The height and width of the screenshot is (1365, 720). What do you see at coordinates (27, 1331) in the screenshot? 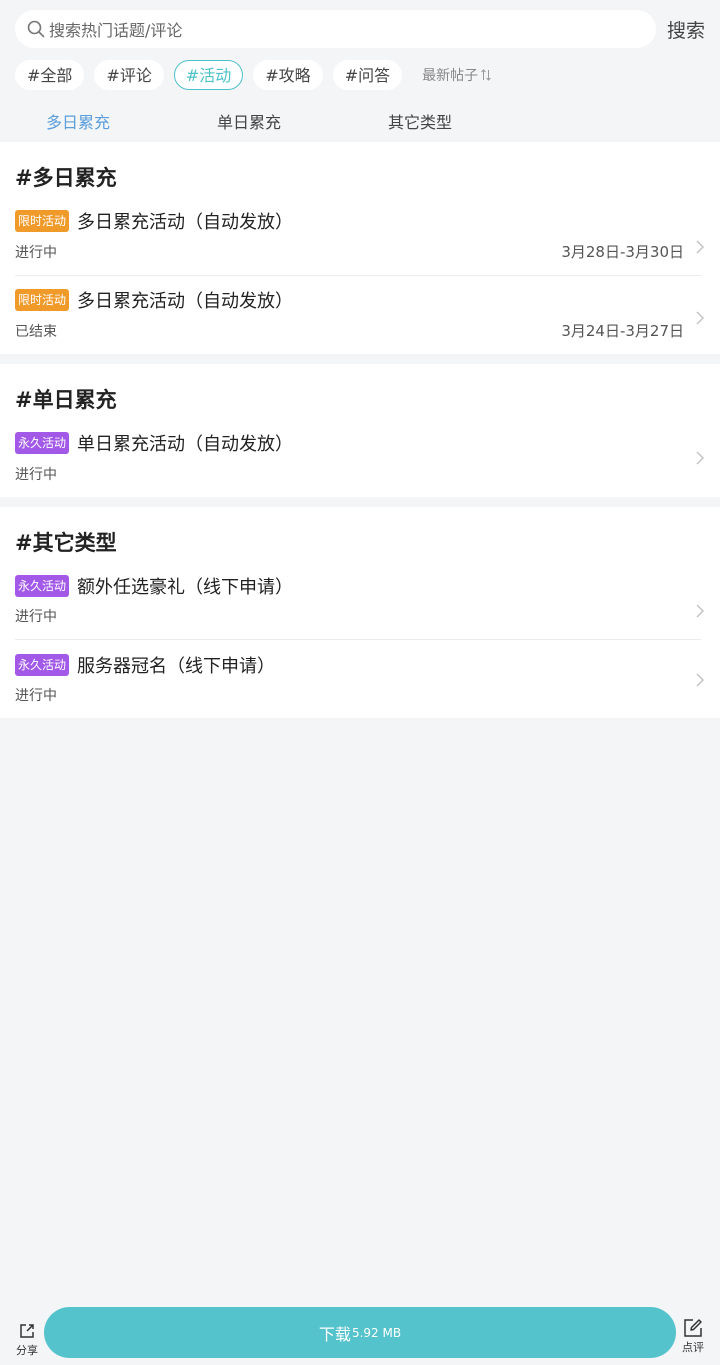
I see `share-icon` at bounding box center [27, 1331].